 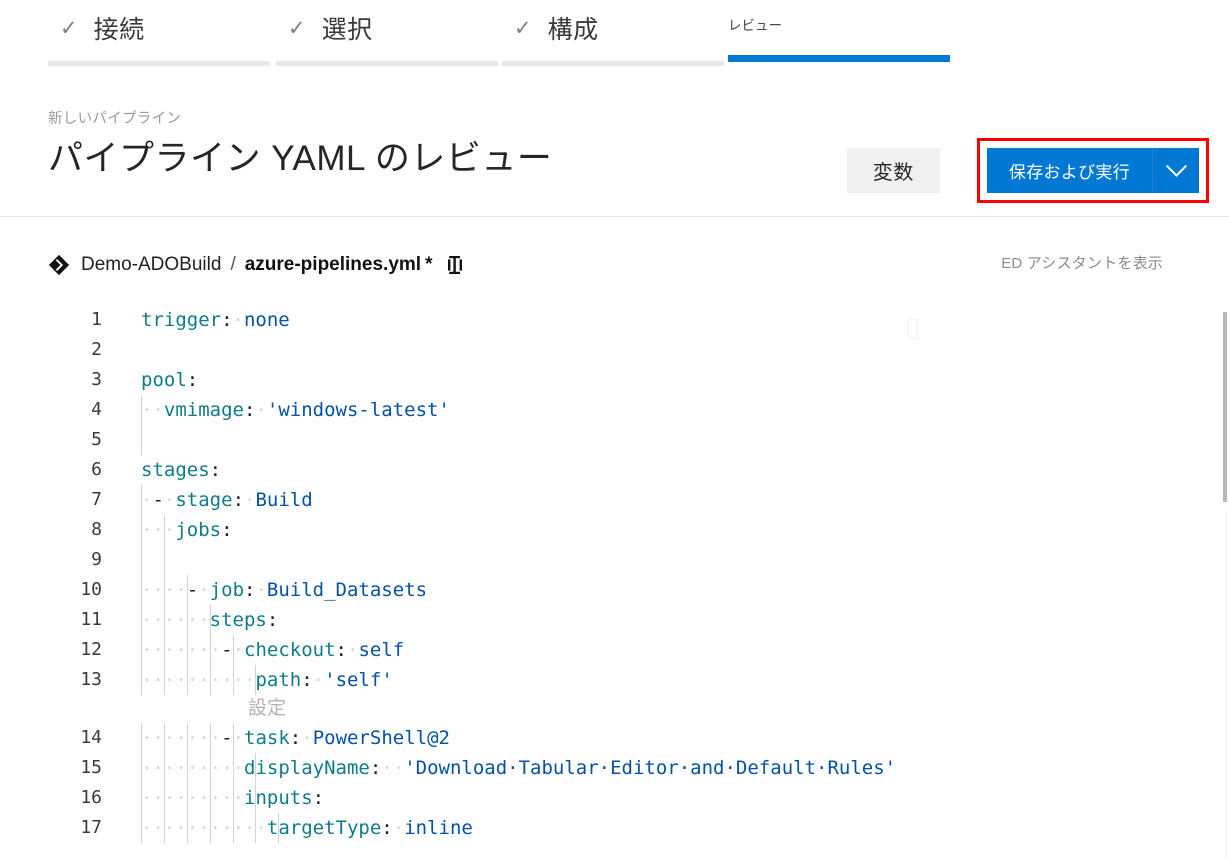 I want to click on save-and-run-button: 保存および実行, so click(x=1069, y=170).